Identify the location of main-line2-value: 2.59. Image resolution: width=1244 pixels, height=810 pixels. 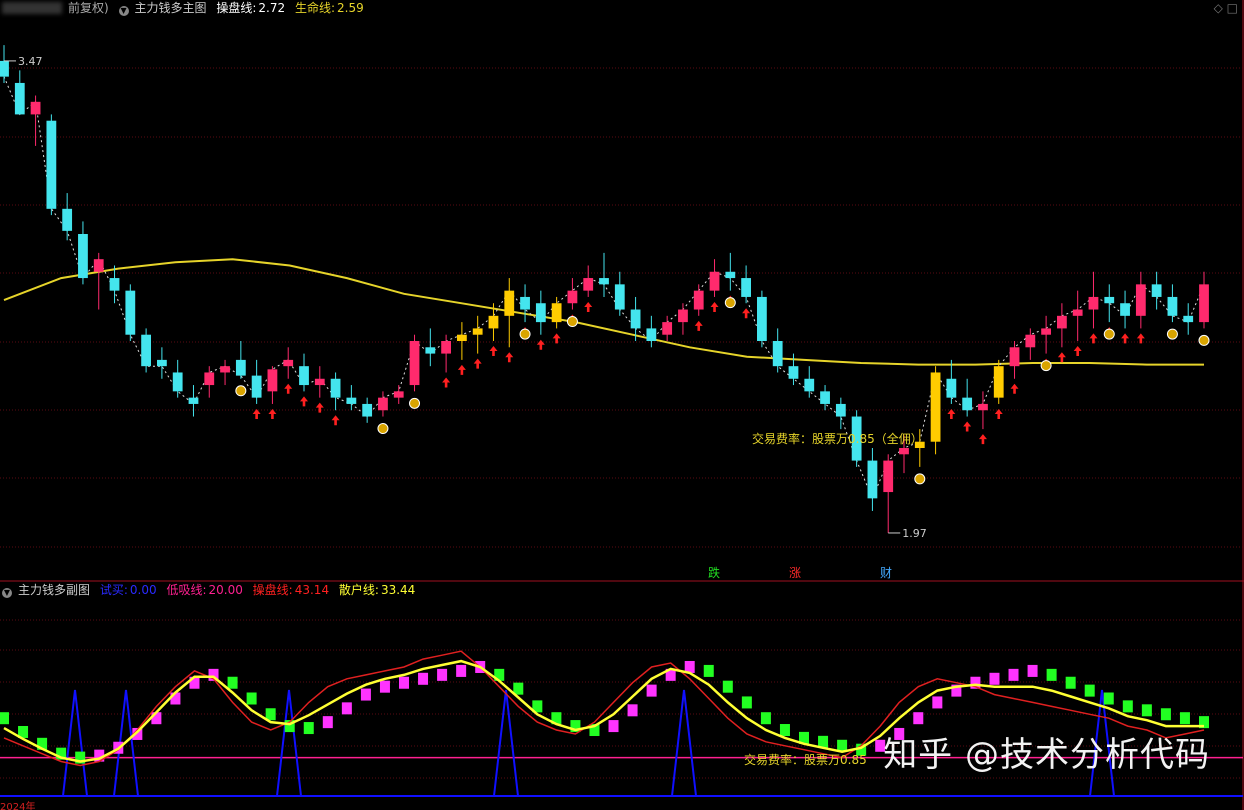
(350, 8).